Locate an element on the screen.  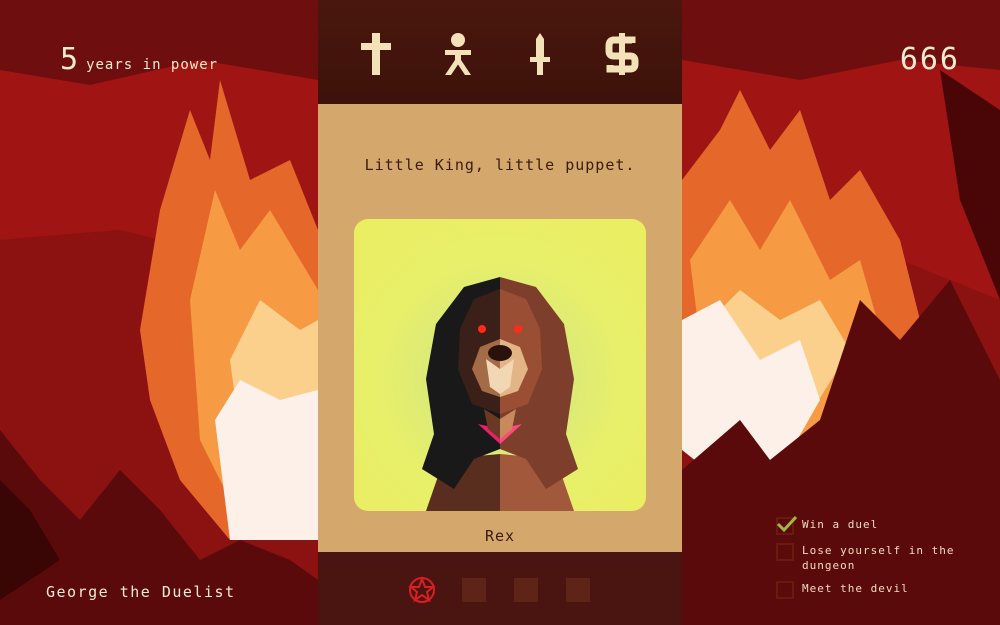
sword-icon is located at coordinates (540, 54).